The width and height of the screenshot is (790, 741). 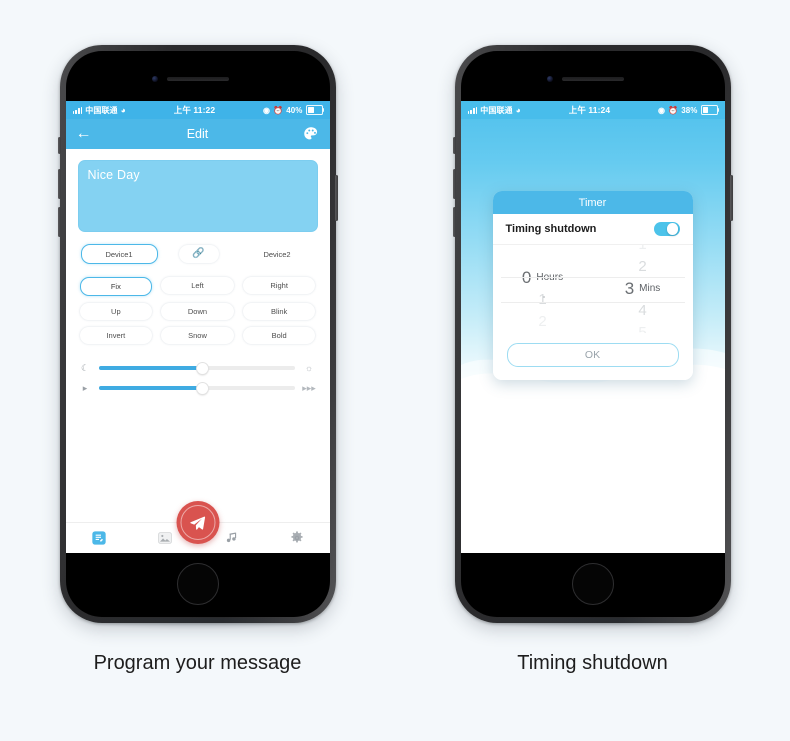 What do you see at coordinates (77, 110) in the screenshot?
I see `signal-strength-icon` at bounding box center [77, 110].